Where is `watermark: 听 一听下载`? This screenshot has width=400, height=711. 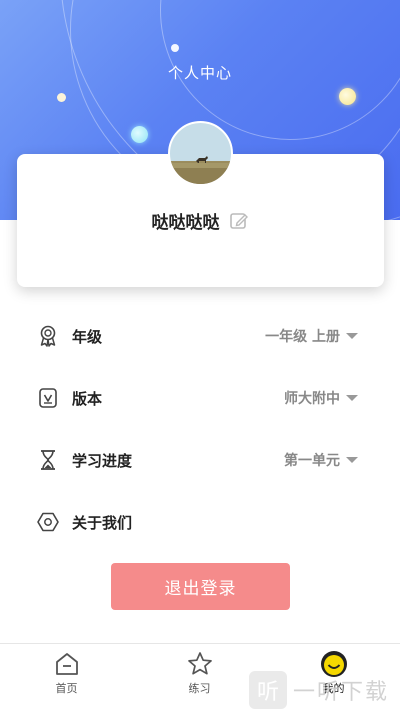
watermark: 听 一听下载 is located at coordinates (319, 690).